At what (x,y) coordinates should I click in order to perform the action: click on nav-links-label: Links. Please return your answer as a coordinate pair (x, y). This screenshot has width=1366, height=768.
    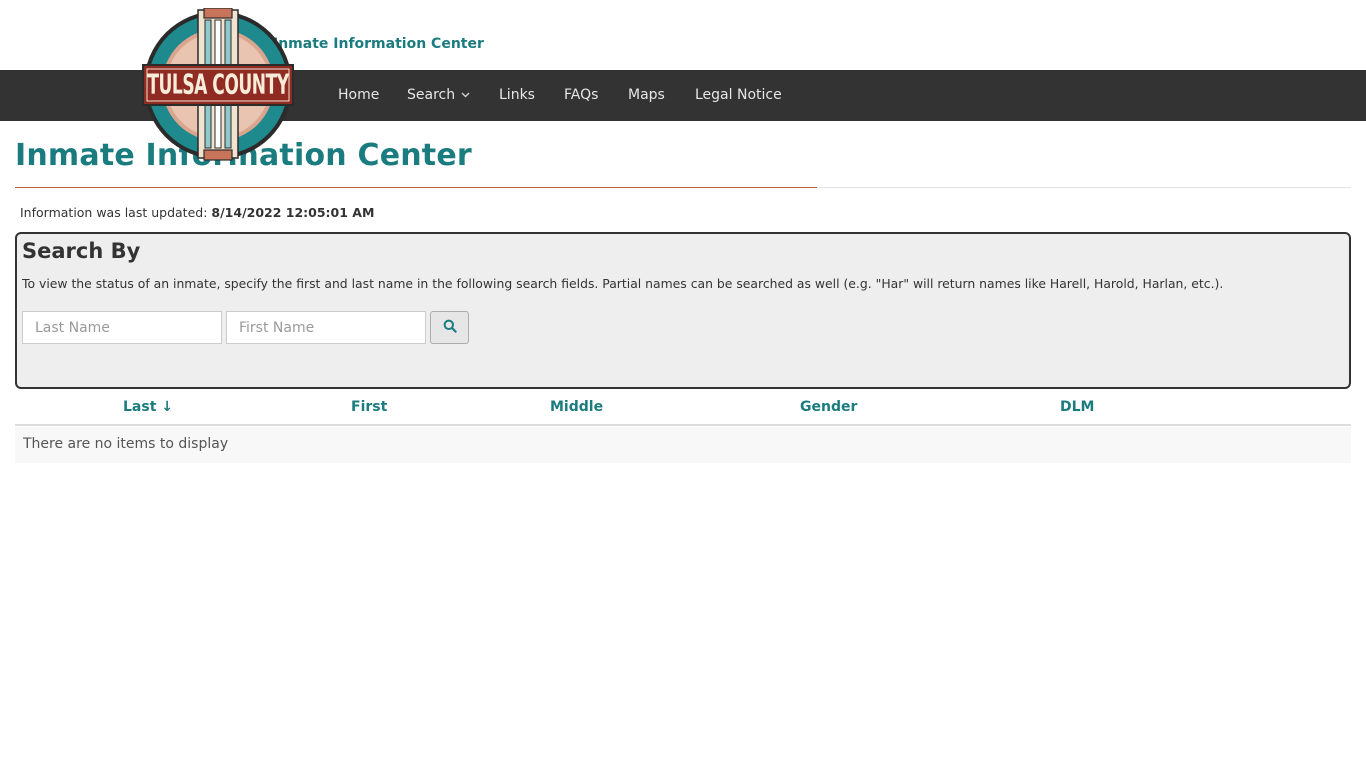
    Looking at the image, I should click on (517, 95).